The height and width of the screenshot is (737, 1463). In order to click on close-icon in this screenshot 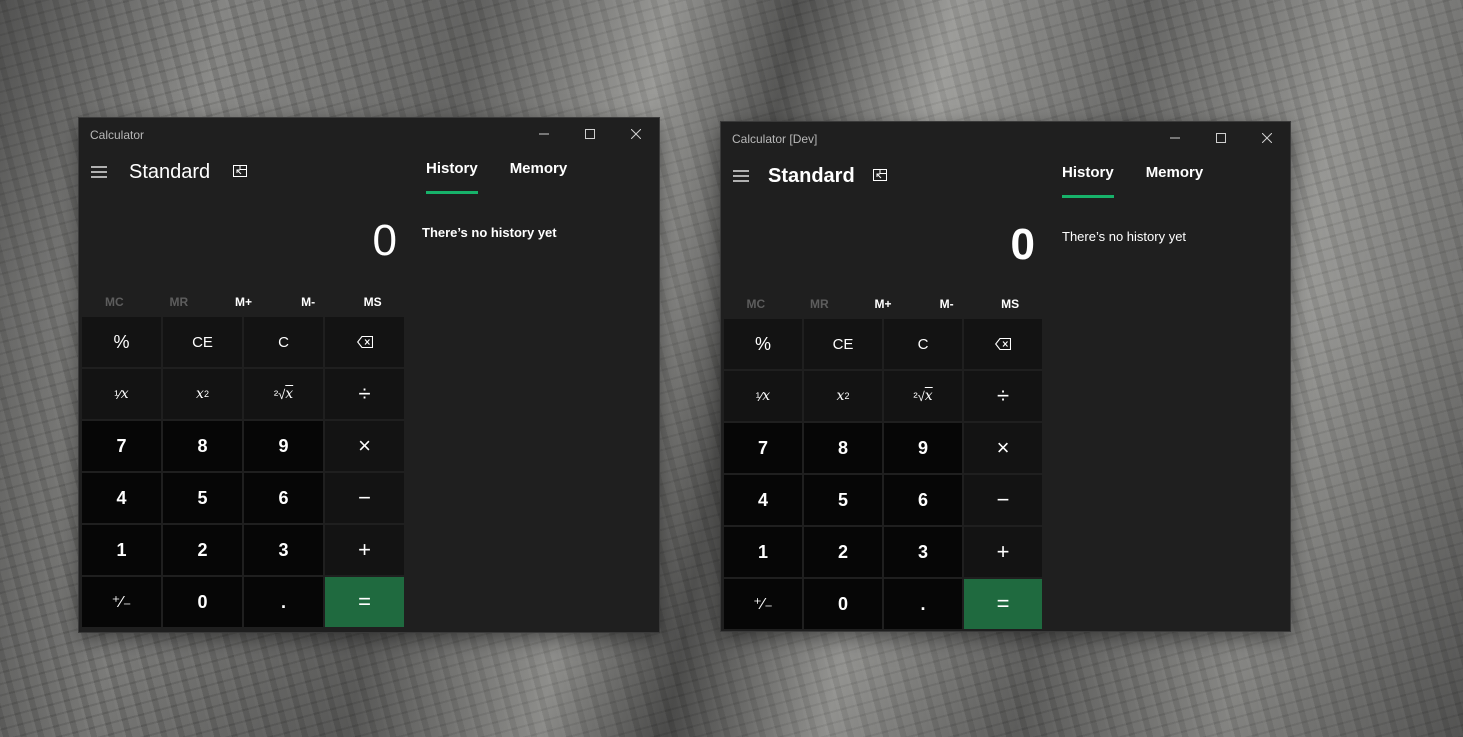, I will do `click(636, 134)`.